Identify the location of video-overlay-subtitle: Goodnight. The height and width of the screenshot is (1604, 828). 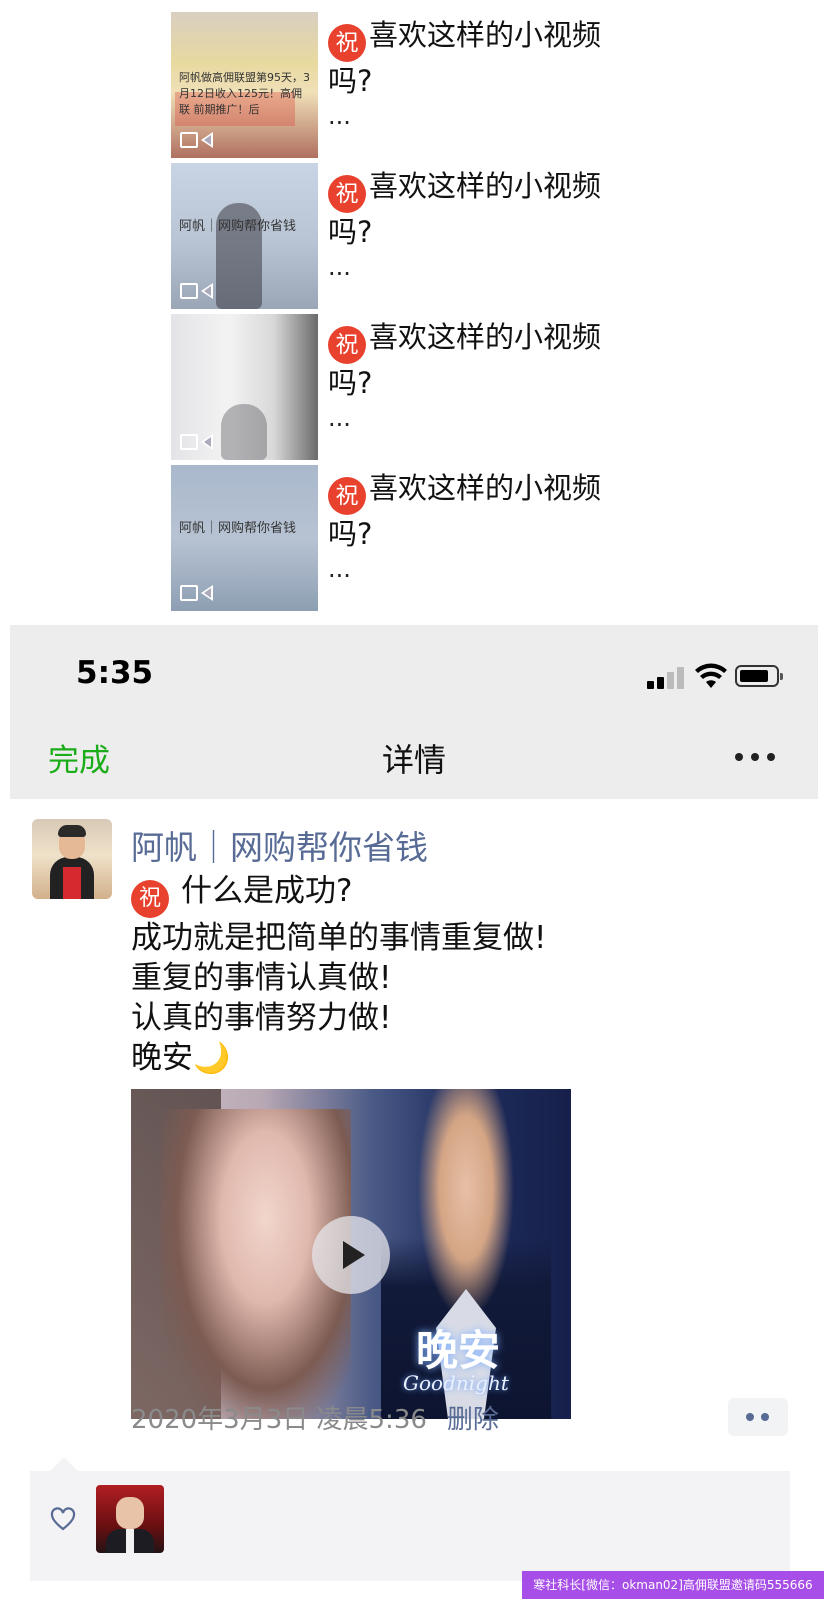
(456, 1383).